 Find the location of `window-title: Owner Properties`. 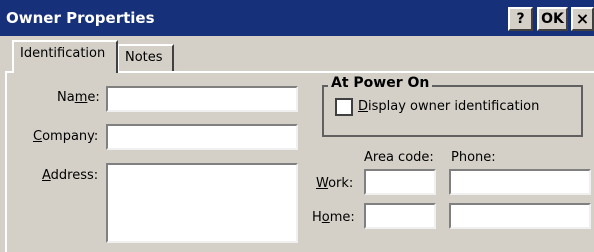

window-title: Owner Properties is located at coordinates (80, 18).